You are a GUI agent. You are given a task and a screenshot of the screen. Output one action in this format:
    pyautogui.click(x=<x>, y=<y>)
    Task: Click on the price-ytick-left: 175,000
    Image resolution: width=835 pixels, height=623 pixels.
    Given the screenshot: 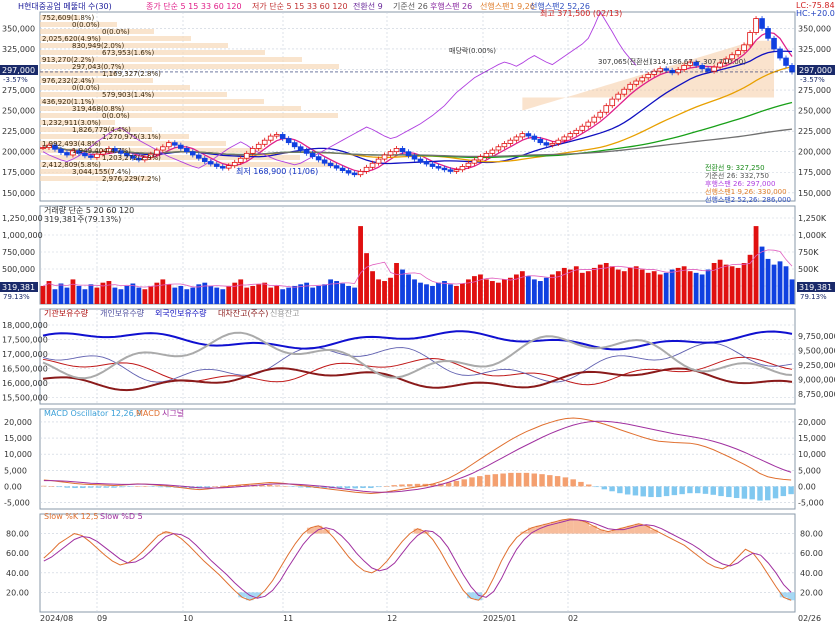 What is the action you would take?
    pyautogui.click(x=18, y=172)
    